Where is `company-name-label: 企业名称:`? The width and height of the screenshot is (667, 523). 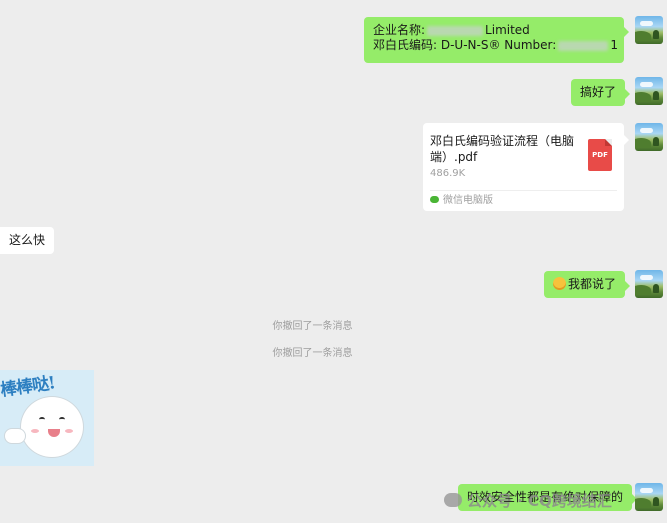 company-name-label: 企业名称: is located at coordinates (399, 30).